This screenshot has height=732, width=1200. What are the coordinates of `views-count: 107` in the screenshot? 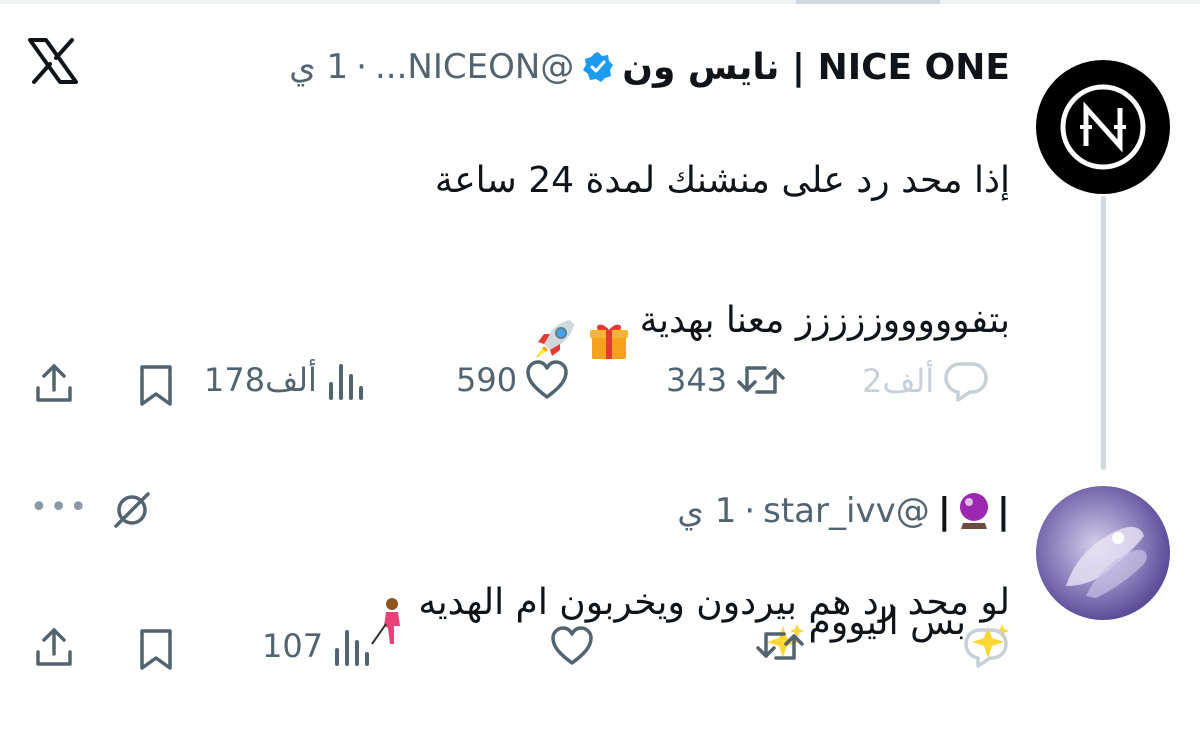 It's located at (293, 646).